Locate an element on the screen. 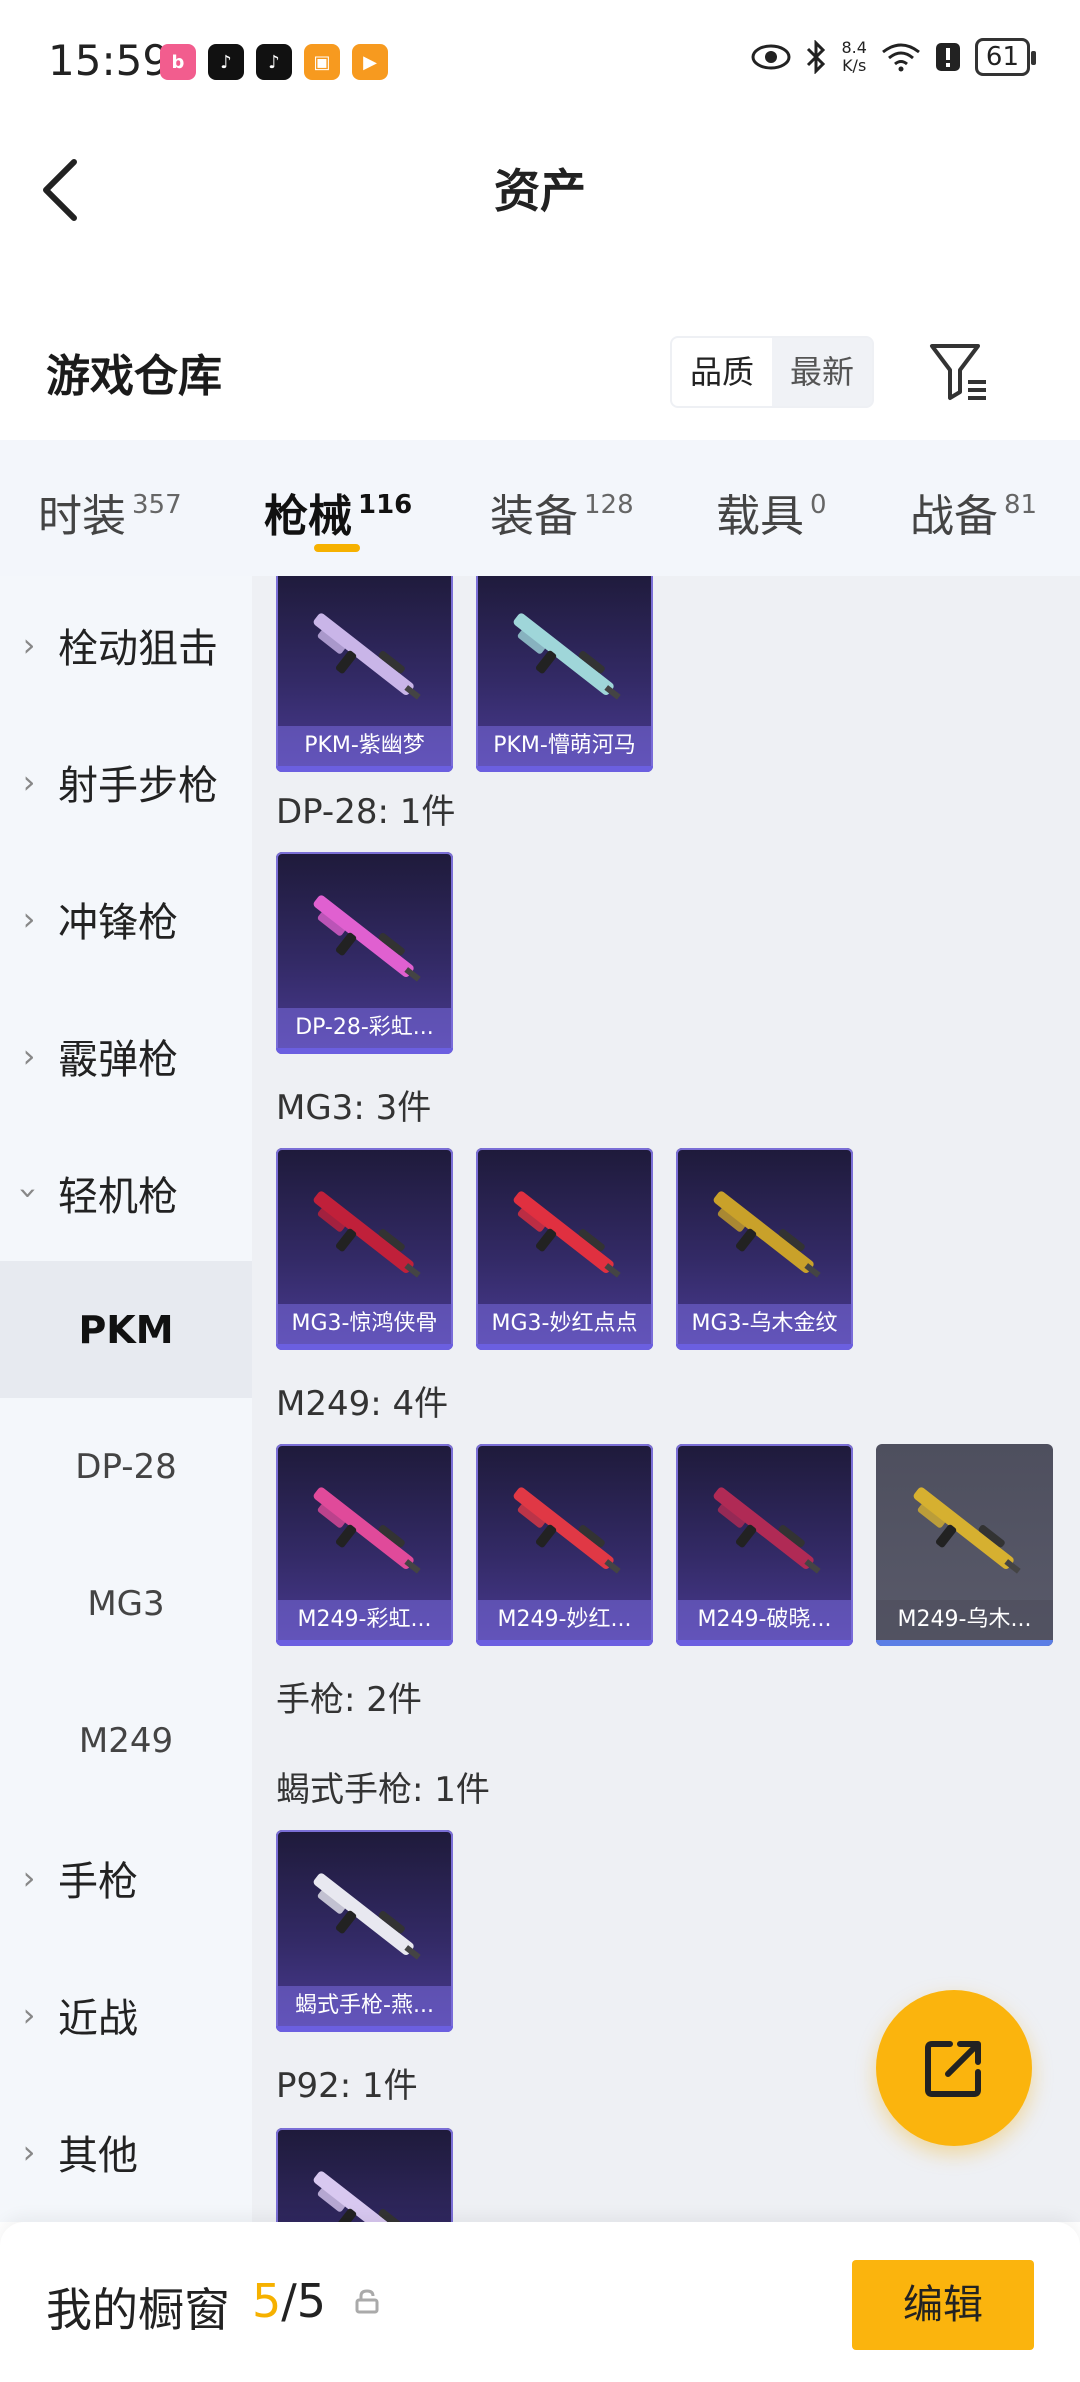  tab-label: 战备 is located at coordinates (954, 516).